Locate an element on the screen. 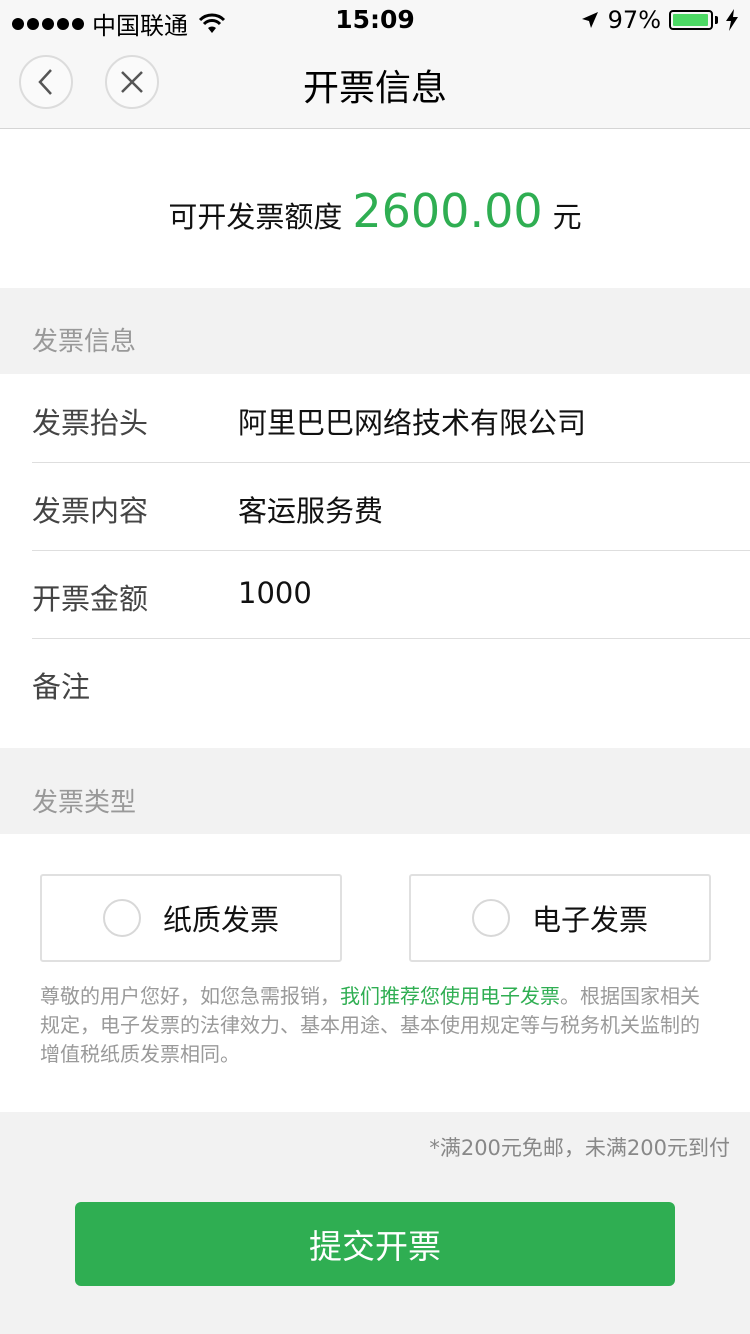 The height and width of the screenshot is (1334, 750). battery-fill is located at coordinates (690, 20).